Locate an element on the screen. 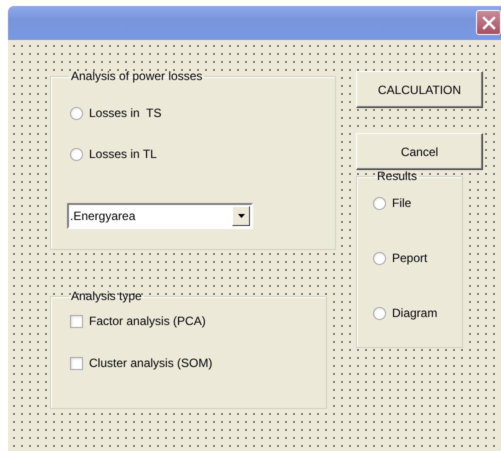 This screenshot has height=451, width=501. radio-label: Diagram is located at coordinates (415, 313).